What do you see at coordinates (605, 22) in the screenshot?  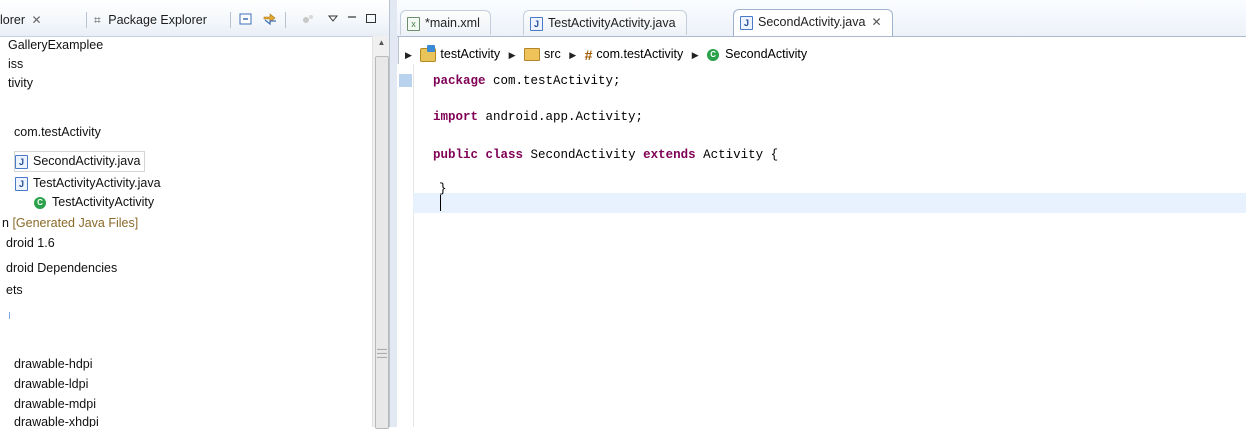 I see `tab-test-activity-java: J TestActivityActivity.java` at bounding box center [605, 22].